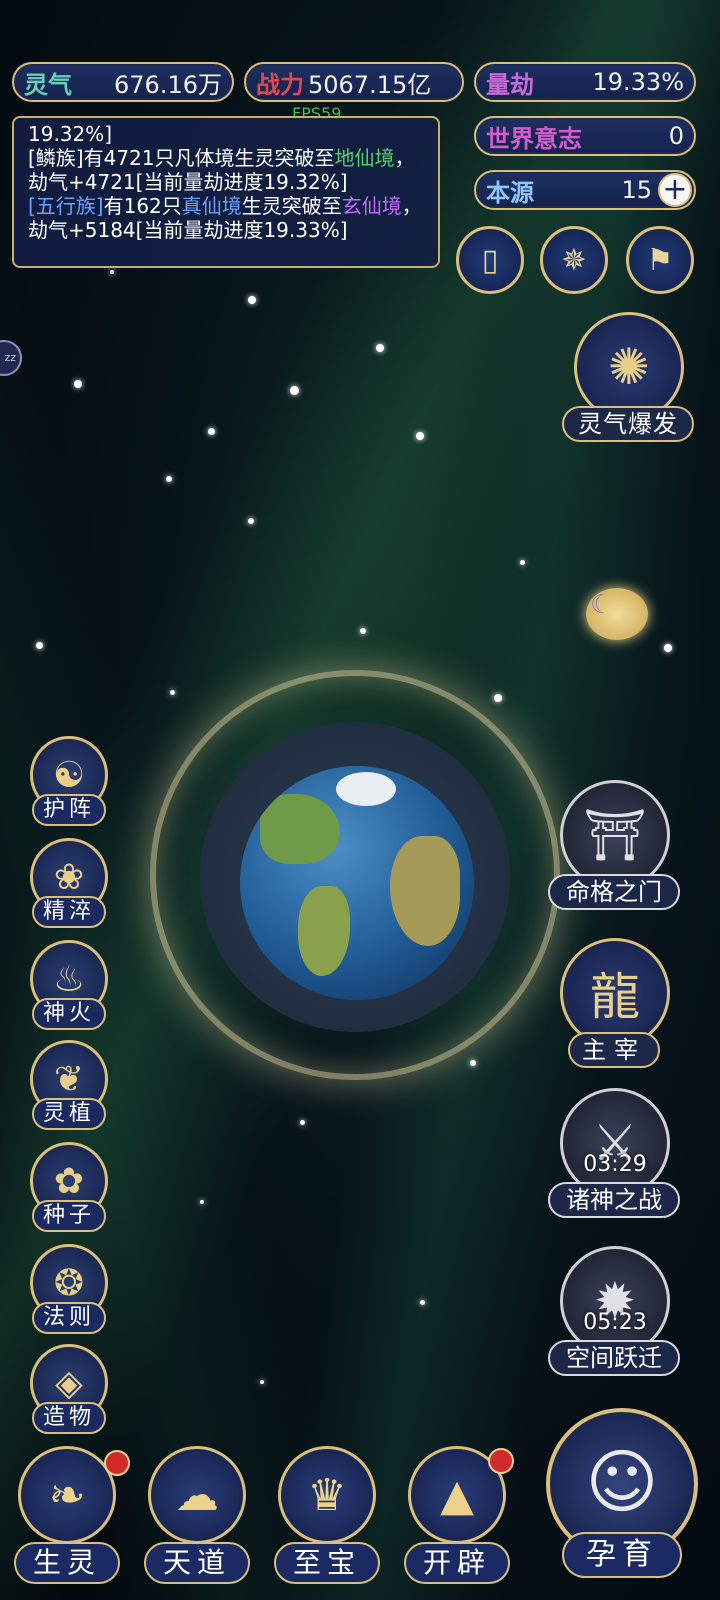 The width and height of the screenshot is (720, 1600). Describe the element at coordinates (70, 1190) in the screenshot. I see `seed-button: ✿ 种子` at that location.